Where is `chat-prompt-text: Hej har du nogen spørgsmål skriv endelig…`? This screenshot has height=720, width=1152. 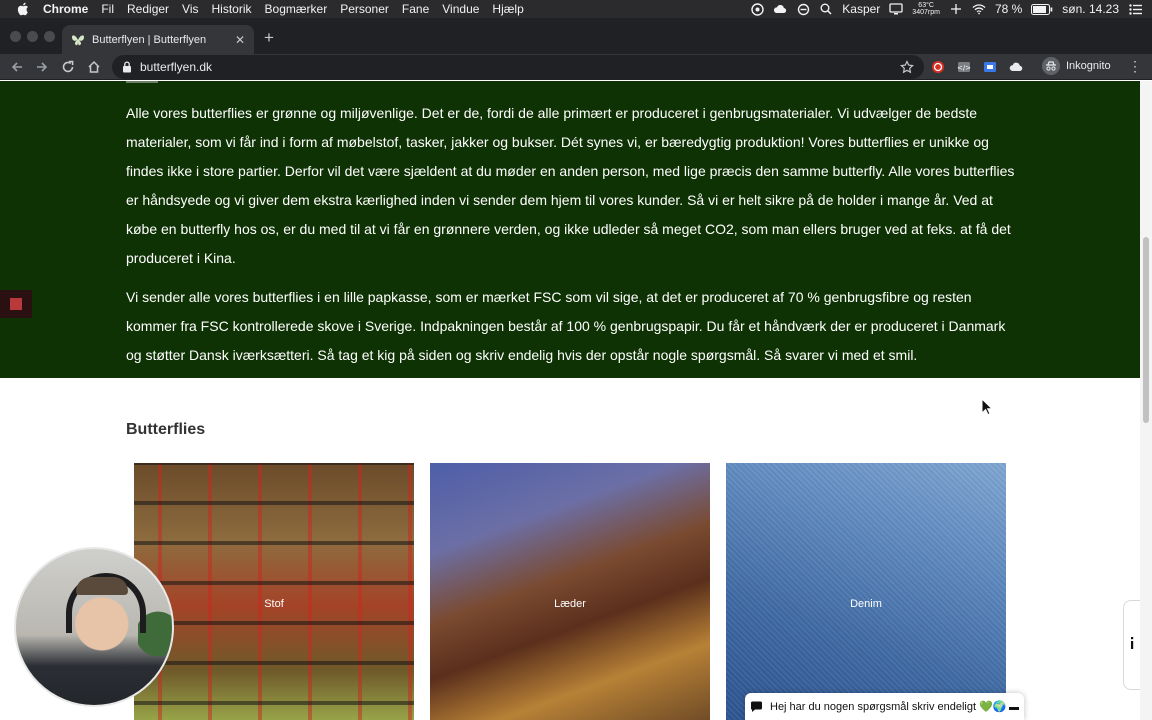 chat-prompt-text: Hej har du nogen spørgsmål skriv endelig… is located at coordinates (888, 707).